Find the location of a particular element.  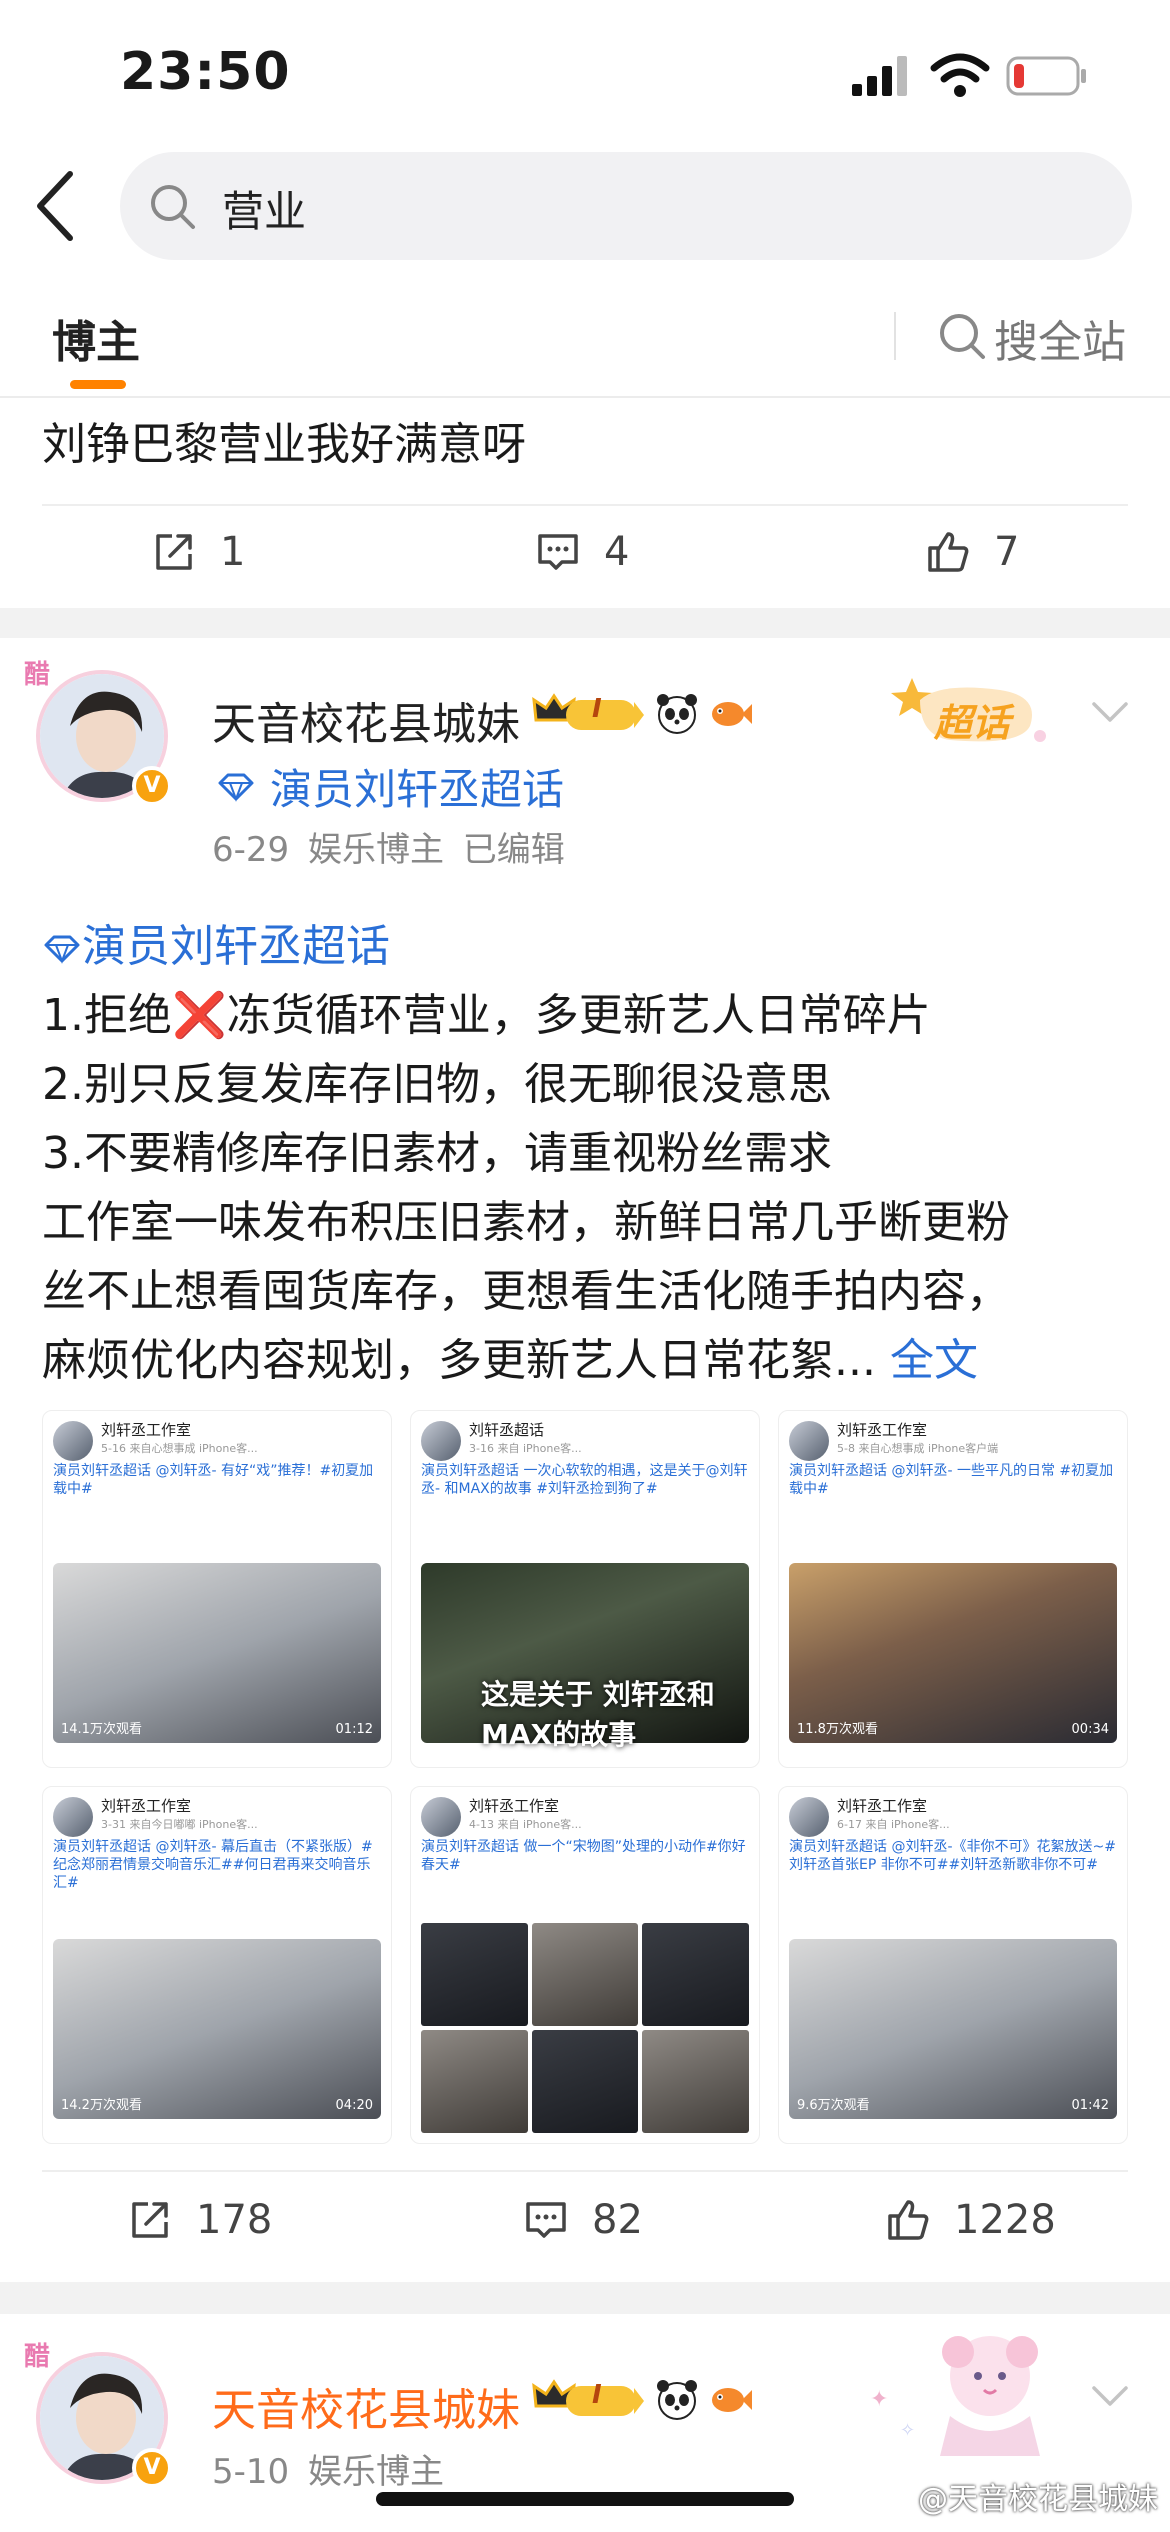

video-duration: 01:42 is located at coordinates (1090, 2105).